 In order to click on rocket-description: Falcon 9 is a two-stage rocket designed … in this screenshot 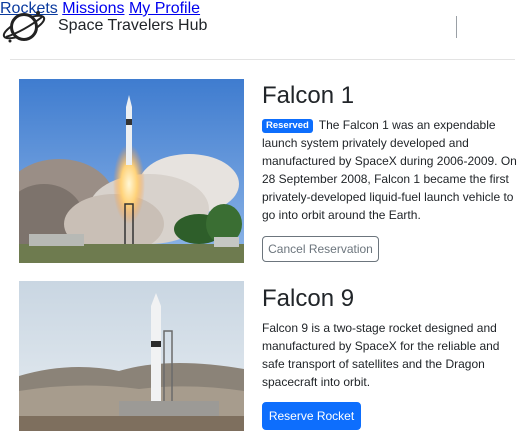, I will do `click(391, 355)`.